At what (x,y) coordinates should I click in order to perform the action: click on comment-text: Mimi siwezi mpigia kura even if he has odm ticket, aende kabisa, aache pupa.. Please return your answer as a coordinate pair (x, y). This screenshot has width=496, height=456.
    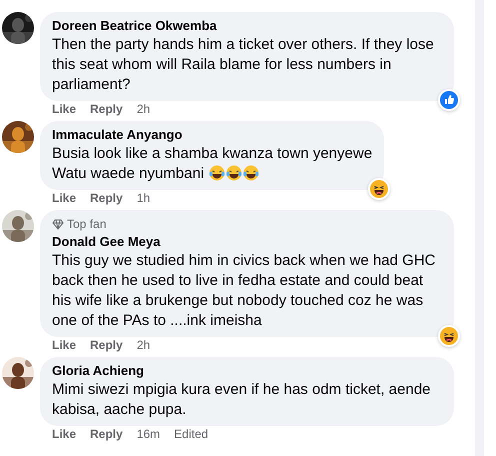
    Looking at the image, I should click on (242, 400).